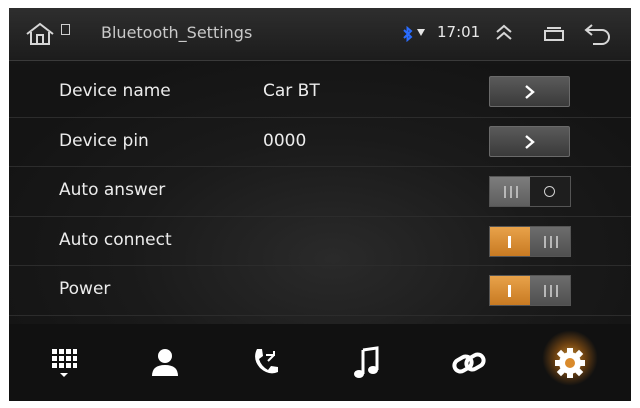  I want to click on home-icon, so click(40, 34).